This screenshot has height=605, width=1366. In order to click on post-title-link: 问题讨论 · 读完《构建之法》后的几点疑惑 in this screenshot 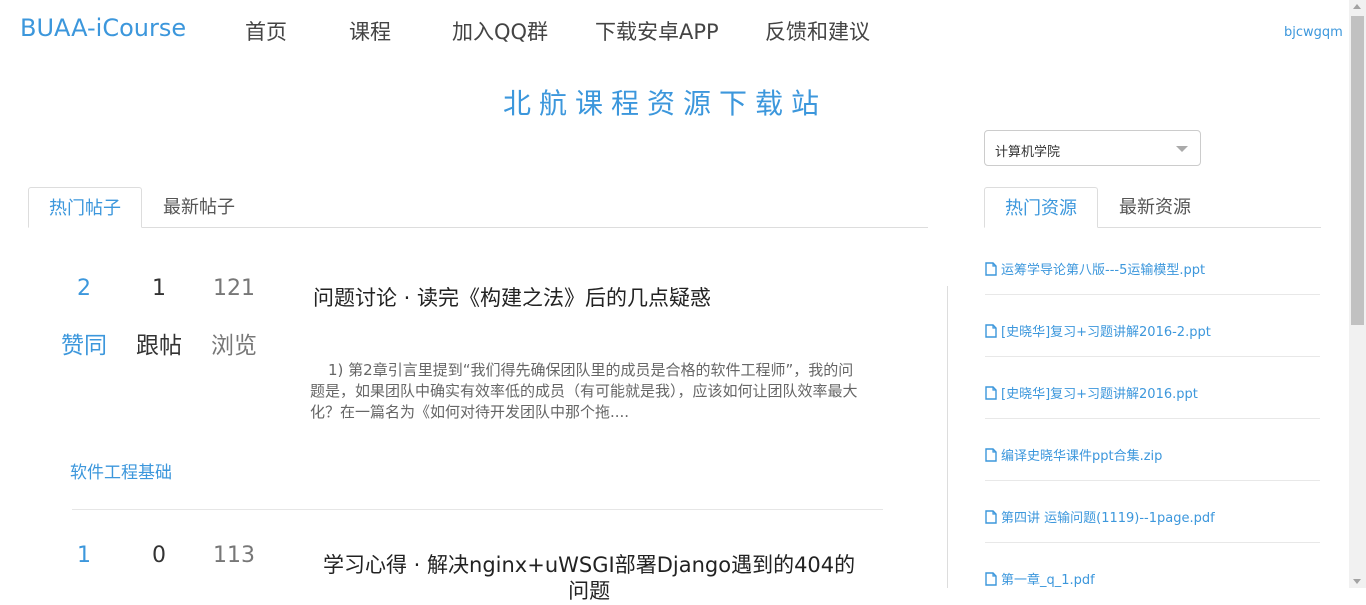, I will do `click(512, 297)`.